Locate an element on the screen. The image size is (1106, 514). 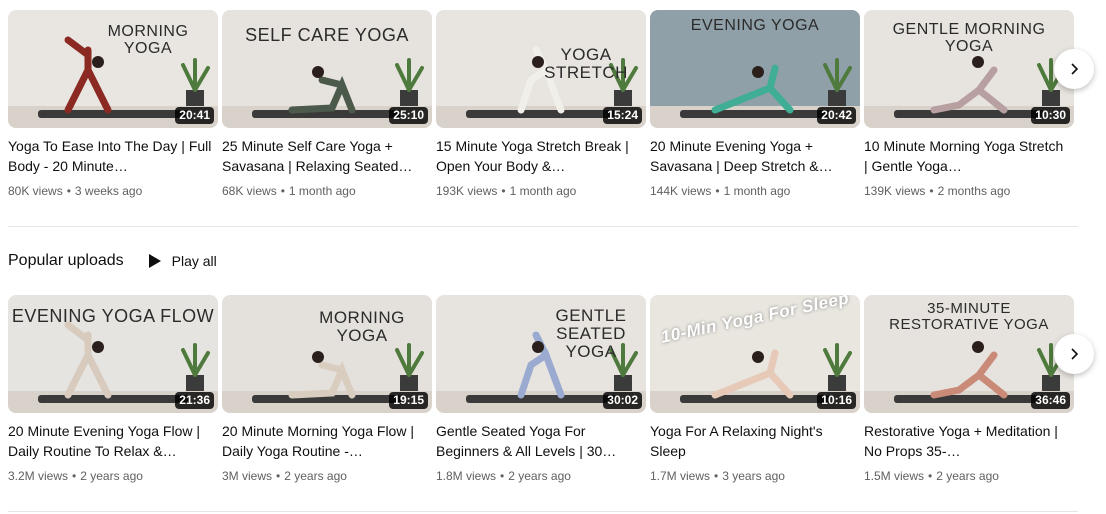
video-metadata: 3M views • 2 years ago is located at coordinates (327, 476).